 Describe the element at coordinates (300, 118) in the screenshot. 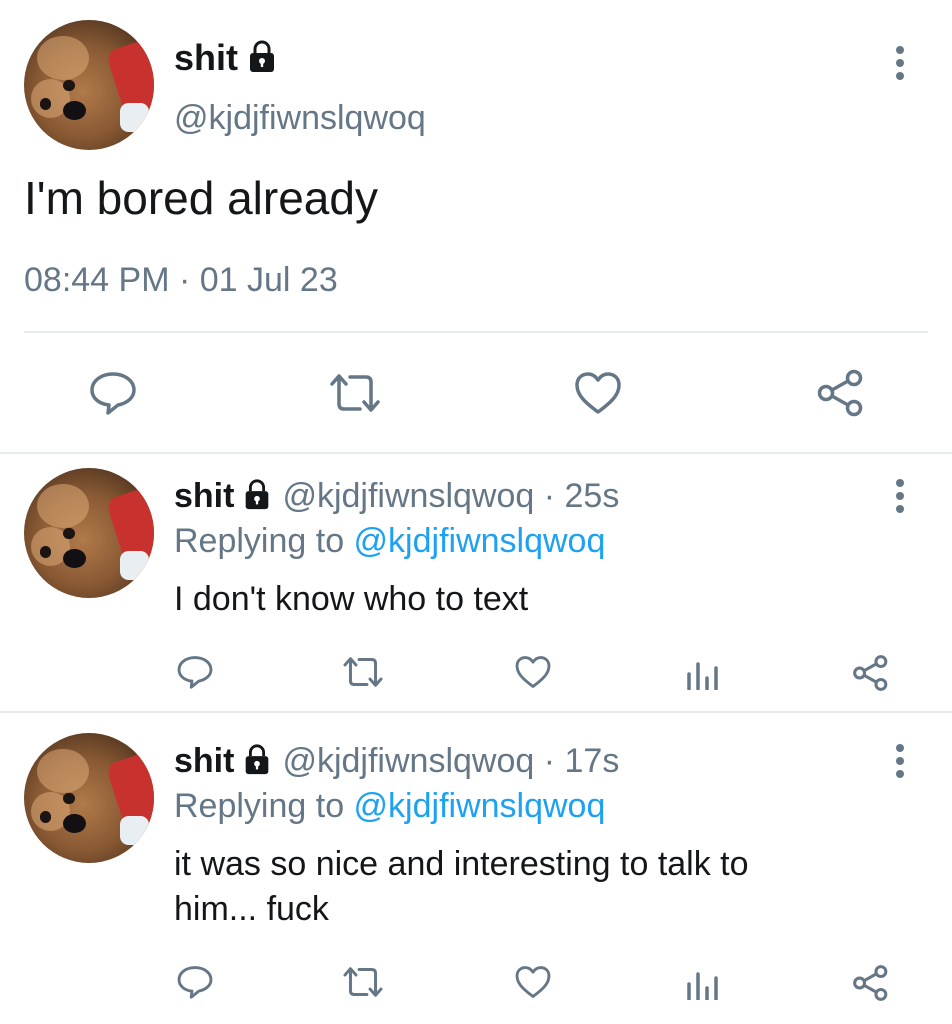

I see `handle: @kjdjfiwnslqwoq` at that location.